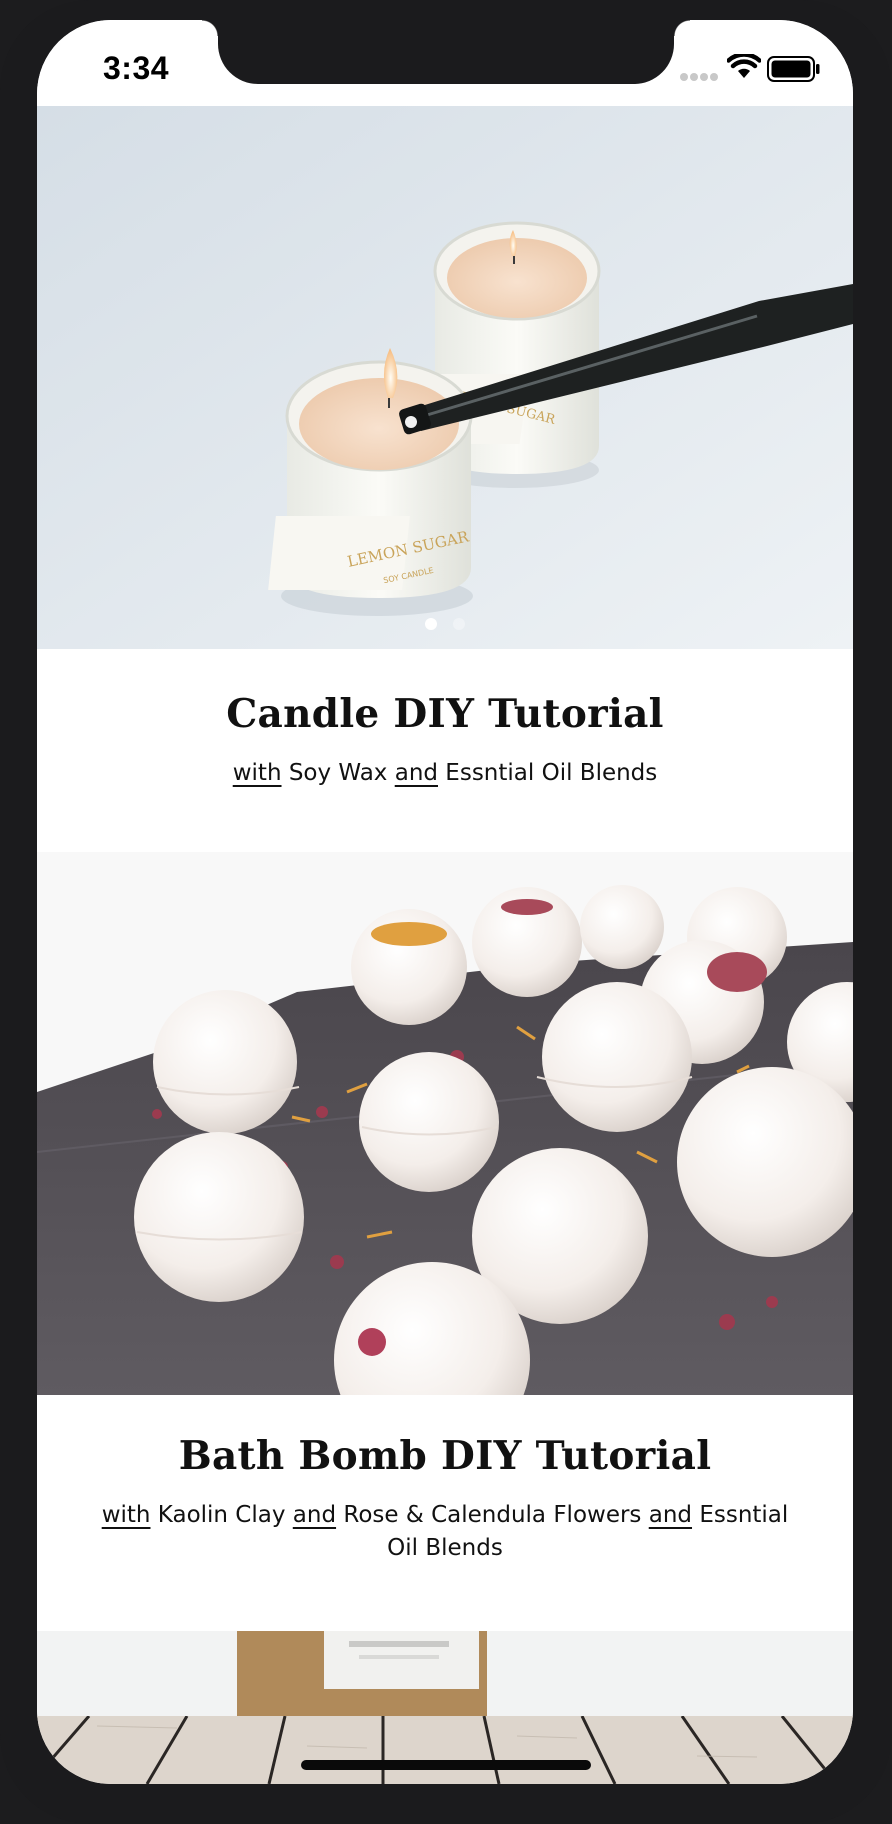 The image size is (892, 1824). What do you see at coordinates (445, 624) in the screenshot?
I see `carousel-page-indicator` at bounding box center [445, 624].